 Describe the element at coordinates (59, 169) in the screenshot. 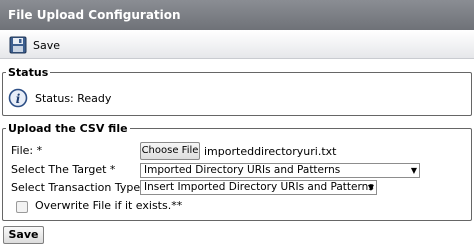

I see `target-label-text: Select The Target` at that location.